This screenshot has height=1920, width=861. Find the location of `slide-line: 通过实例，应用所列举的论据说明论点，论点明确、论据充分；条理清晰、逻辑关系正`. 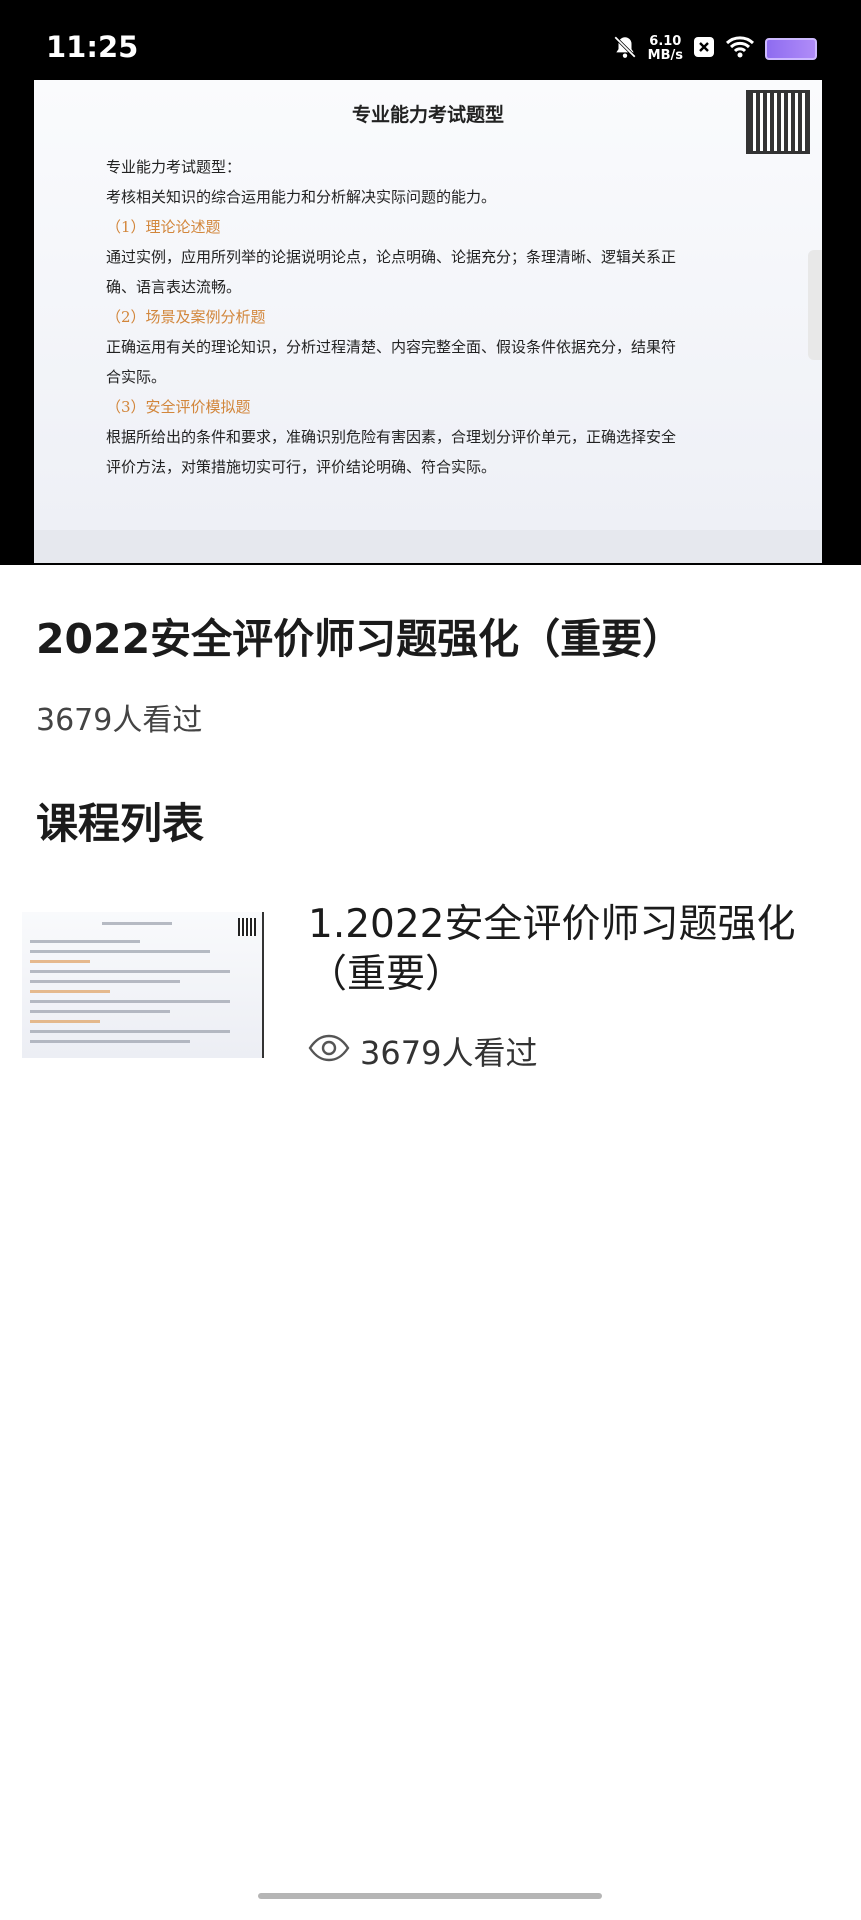

slide-line: 通过实例，应用所列举的论据说明论点，论点明确、论据充分；条理清晰、逻辑关系正 is located at coordinates (391, 257).